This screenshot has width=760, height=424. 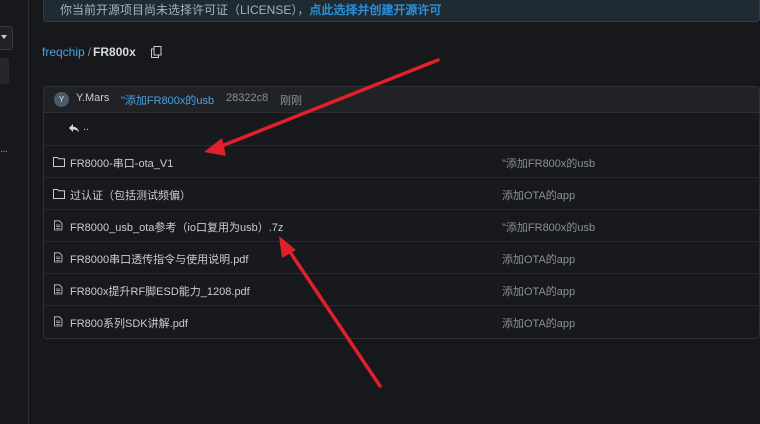 I want to click on file-name-link: FR800系列SDK讲解.pdf, so click(x=129, y=323).